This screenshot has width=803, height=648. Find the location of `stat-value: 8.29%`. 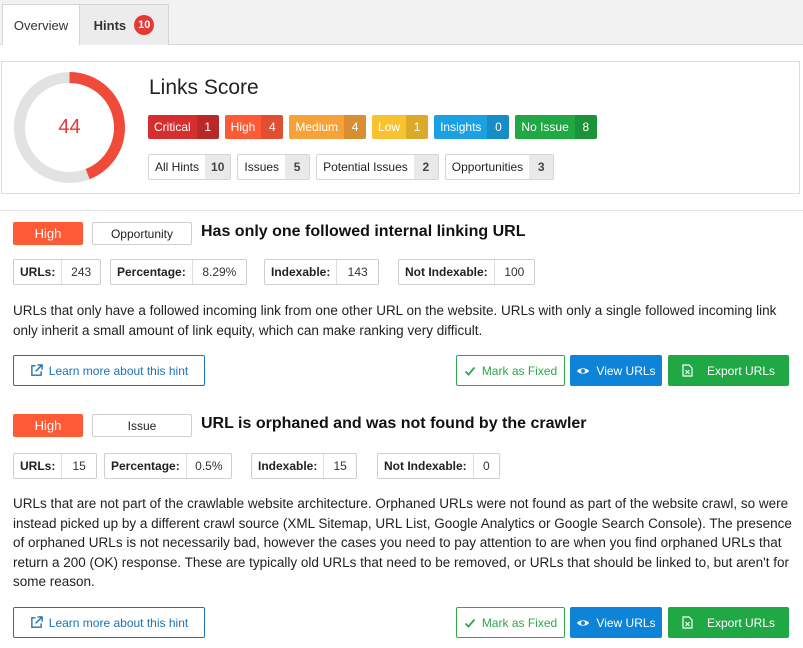

stat-value: 8.29% is located at coordinates (219, 272).